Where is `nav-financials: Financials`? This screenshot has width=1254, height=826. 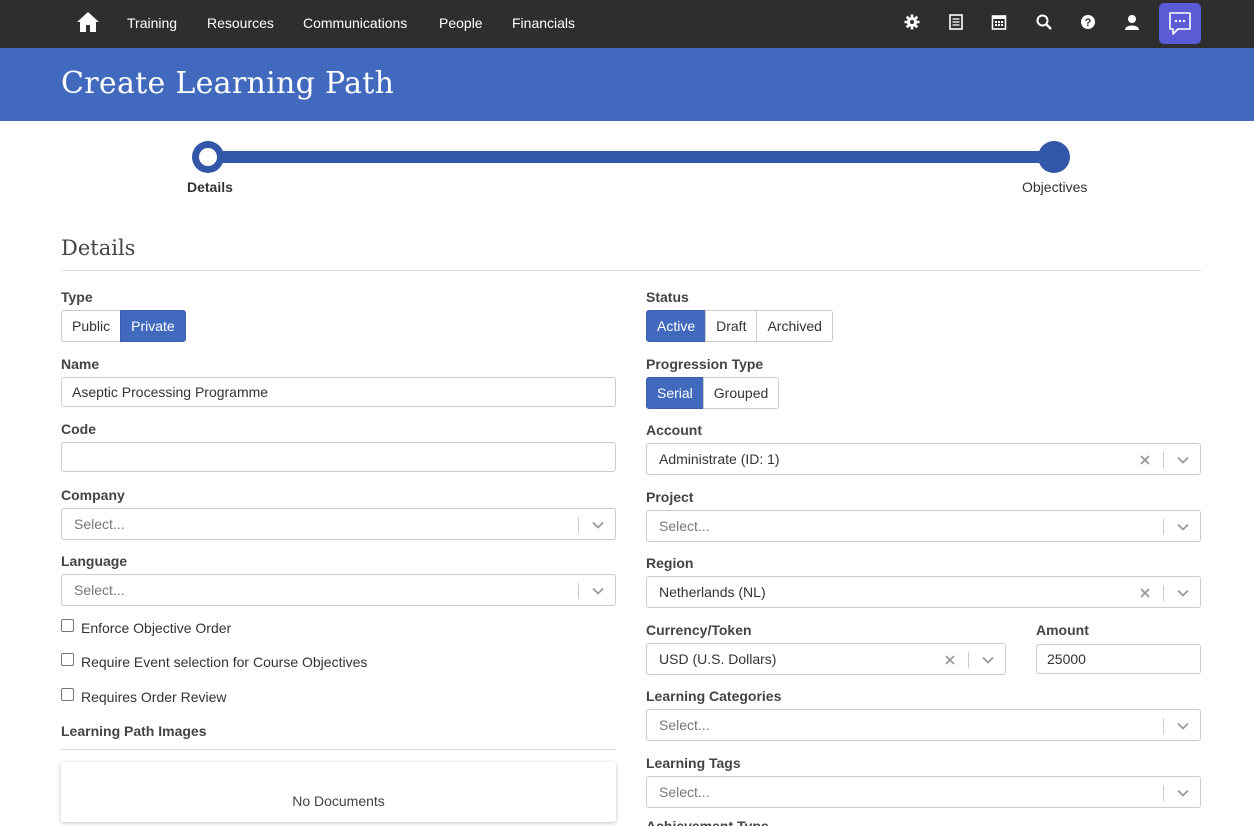
nav-financials: Financials is located at coordinates (543, 23).